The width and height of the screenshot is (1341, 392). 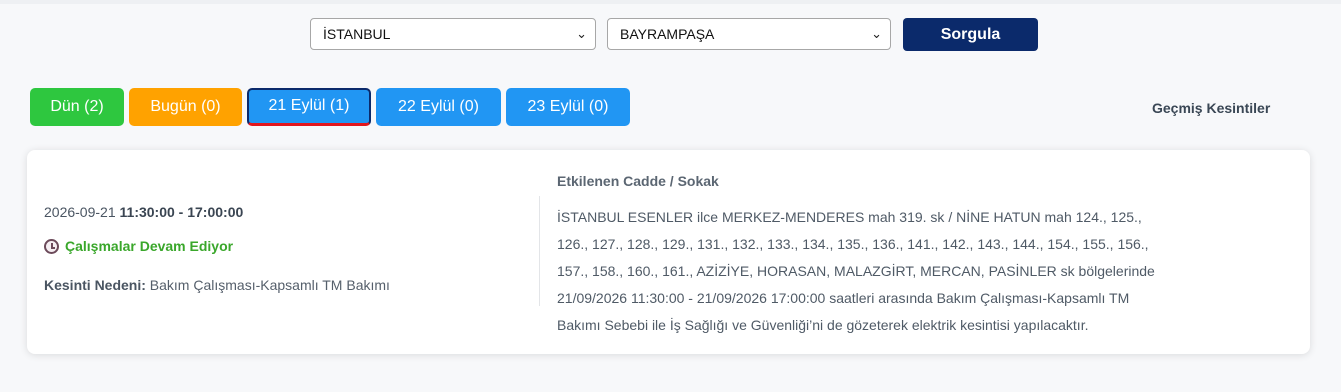 What do you see at coordinates (667, 34) in the screenshot?
I see `district-select-value: BAYRAMPAŞA` at bounding box center [667, 34].